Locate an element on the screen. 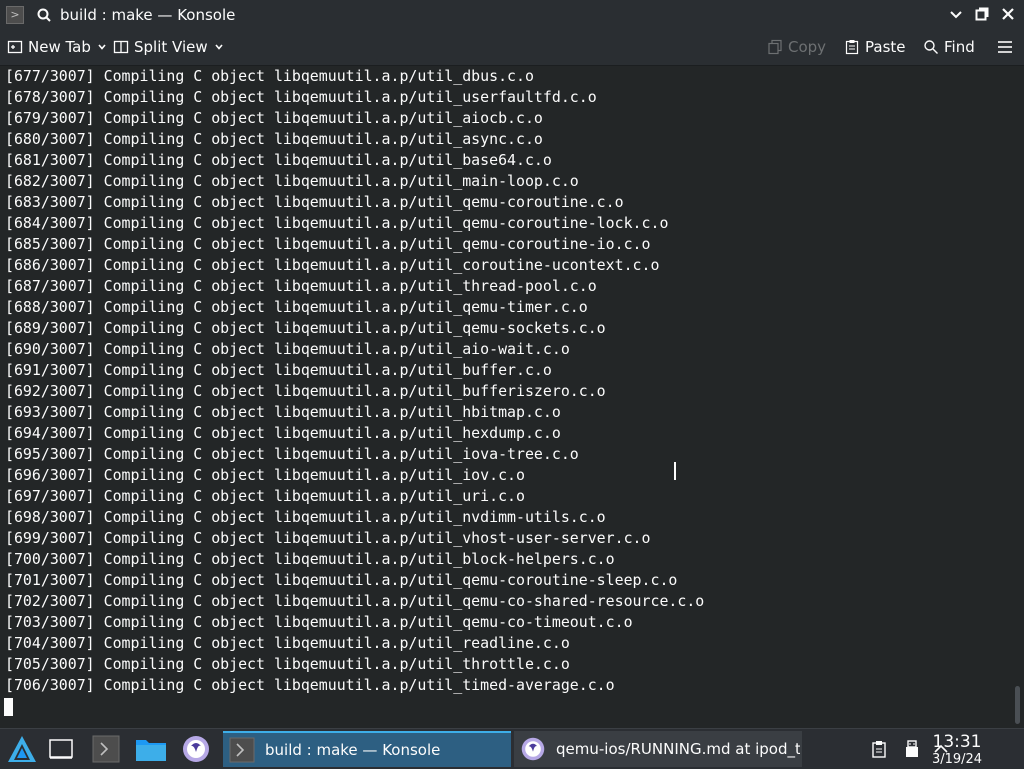  usb-device-icon is located at coordinates (912, 748).